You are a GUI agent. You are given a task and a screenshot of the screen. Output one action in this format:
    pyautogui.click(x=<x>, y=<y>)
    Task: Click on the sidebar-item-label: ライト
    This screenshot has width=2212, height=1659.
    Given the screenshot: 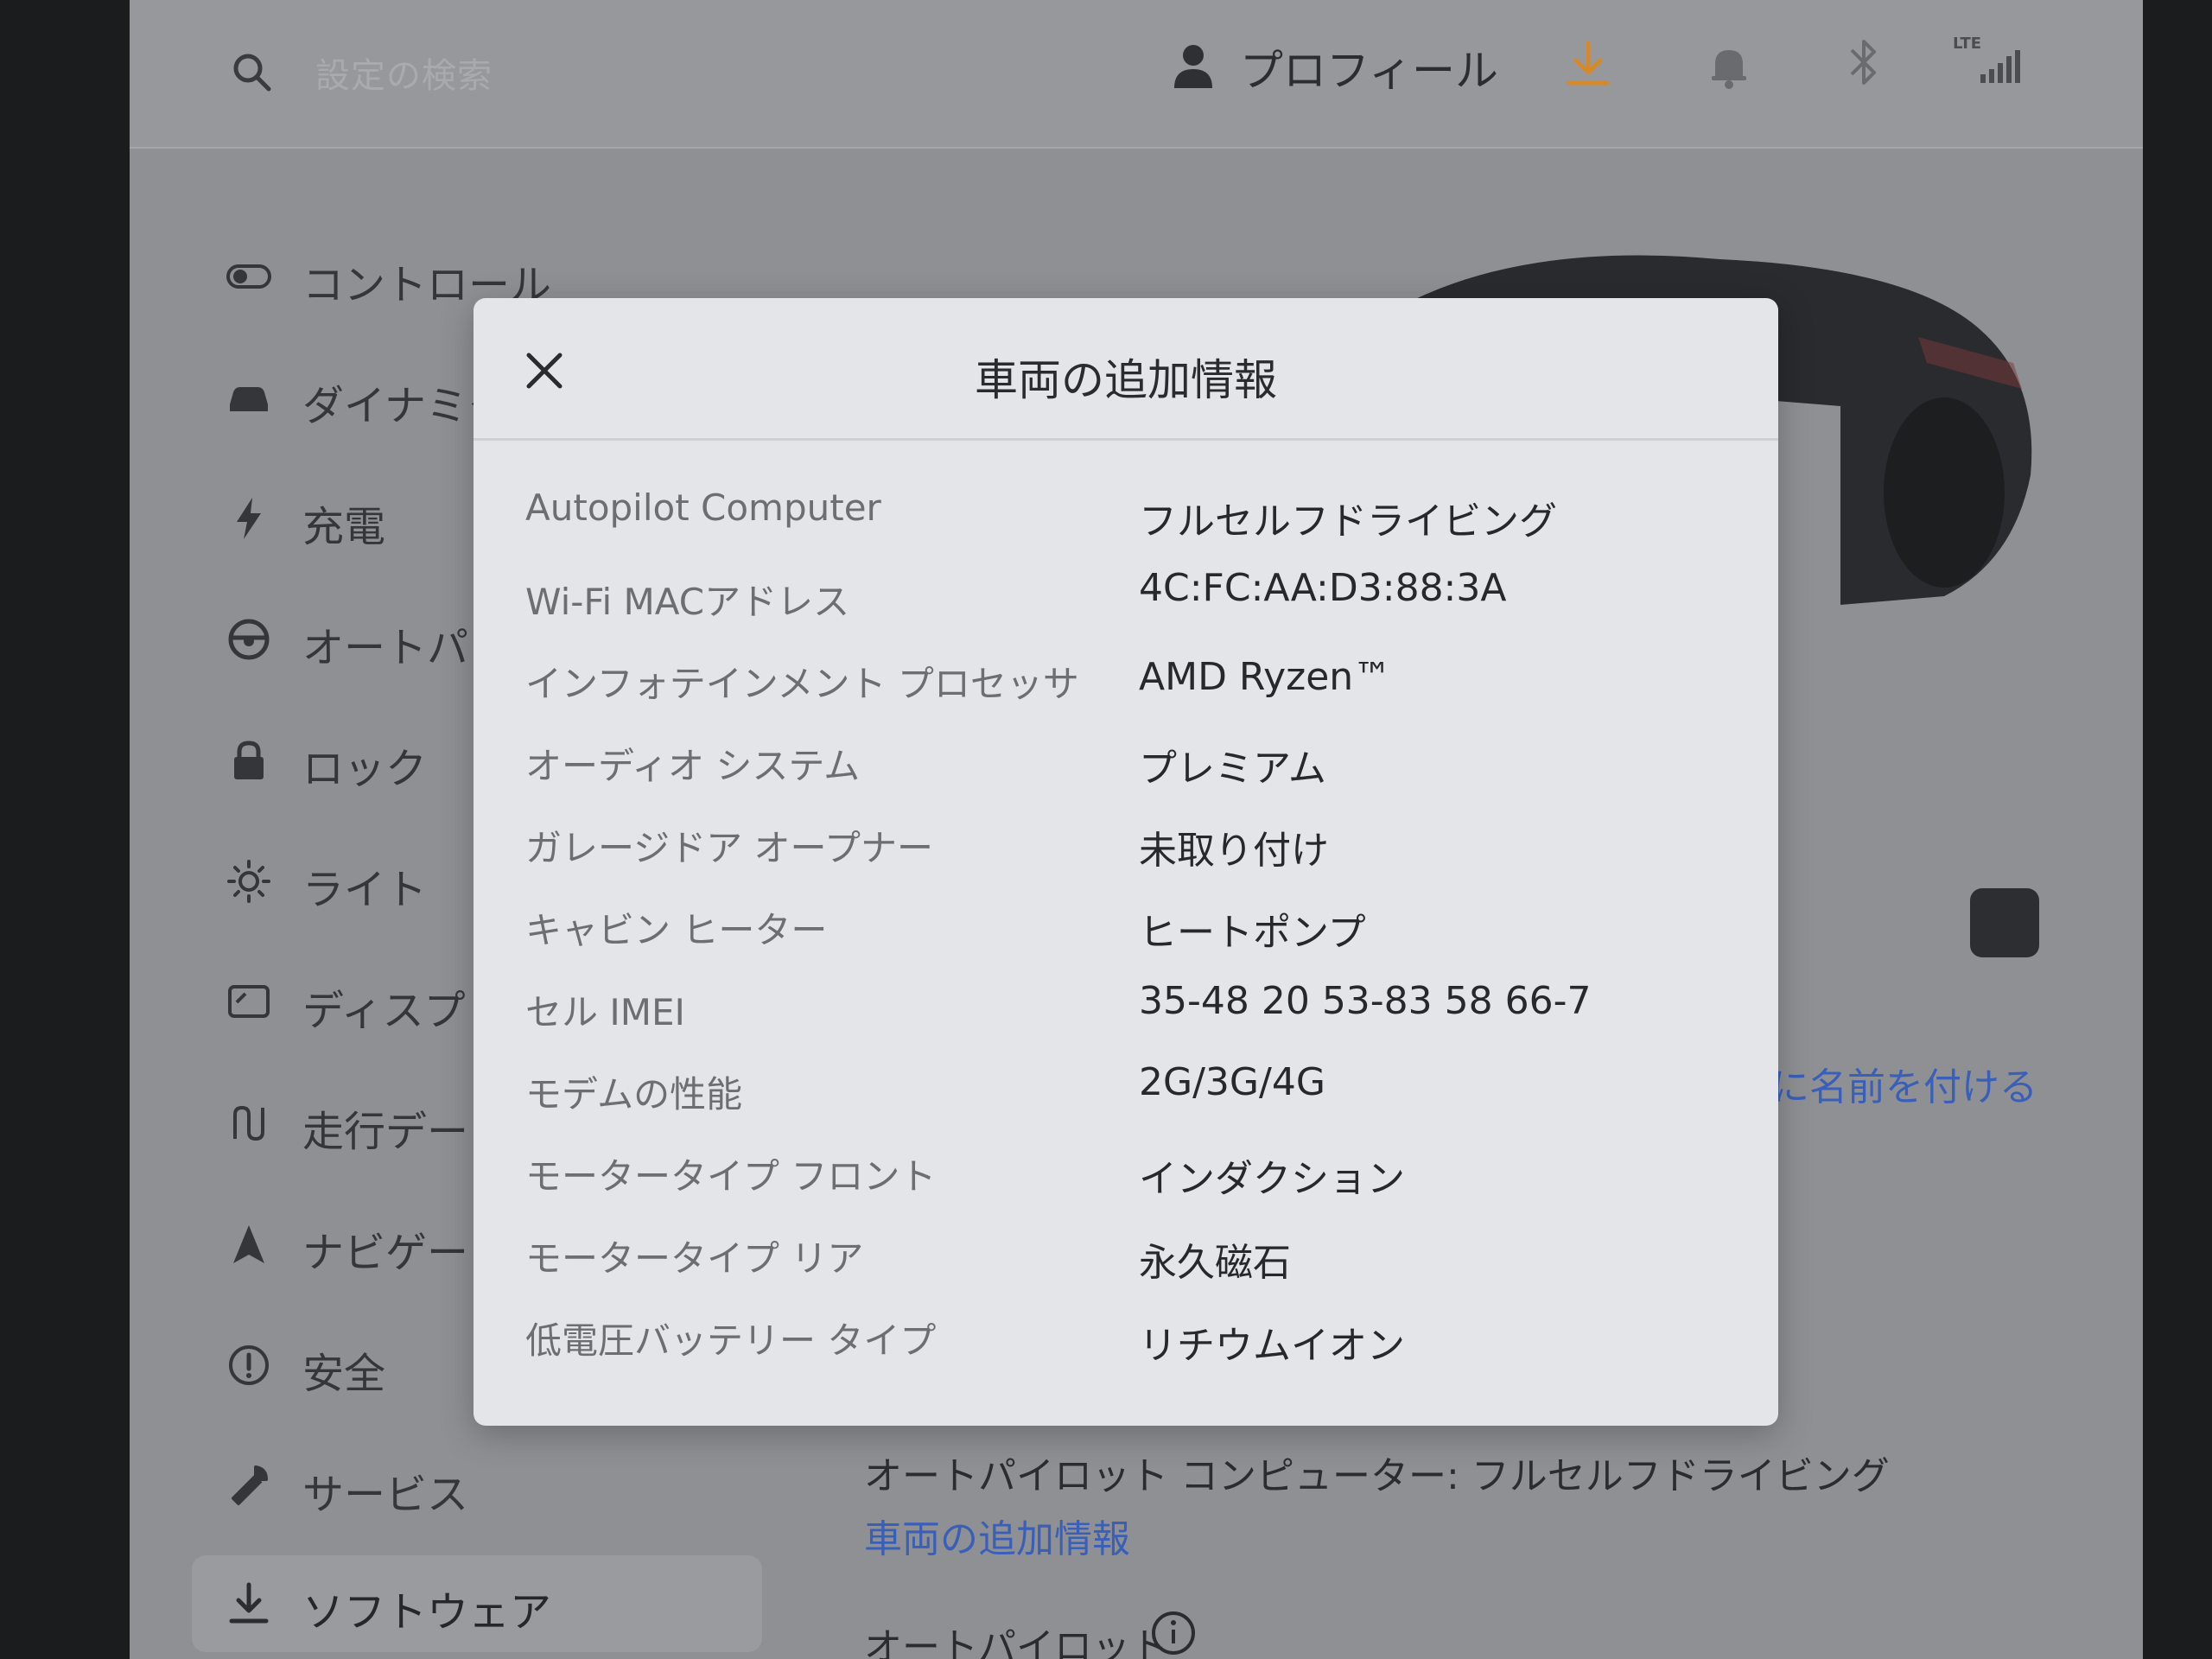 What is the action you would take?
    pyautogui.click(x=365, y=890)
    